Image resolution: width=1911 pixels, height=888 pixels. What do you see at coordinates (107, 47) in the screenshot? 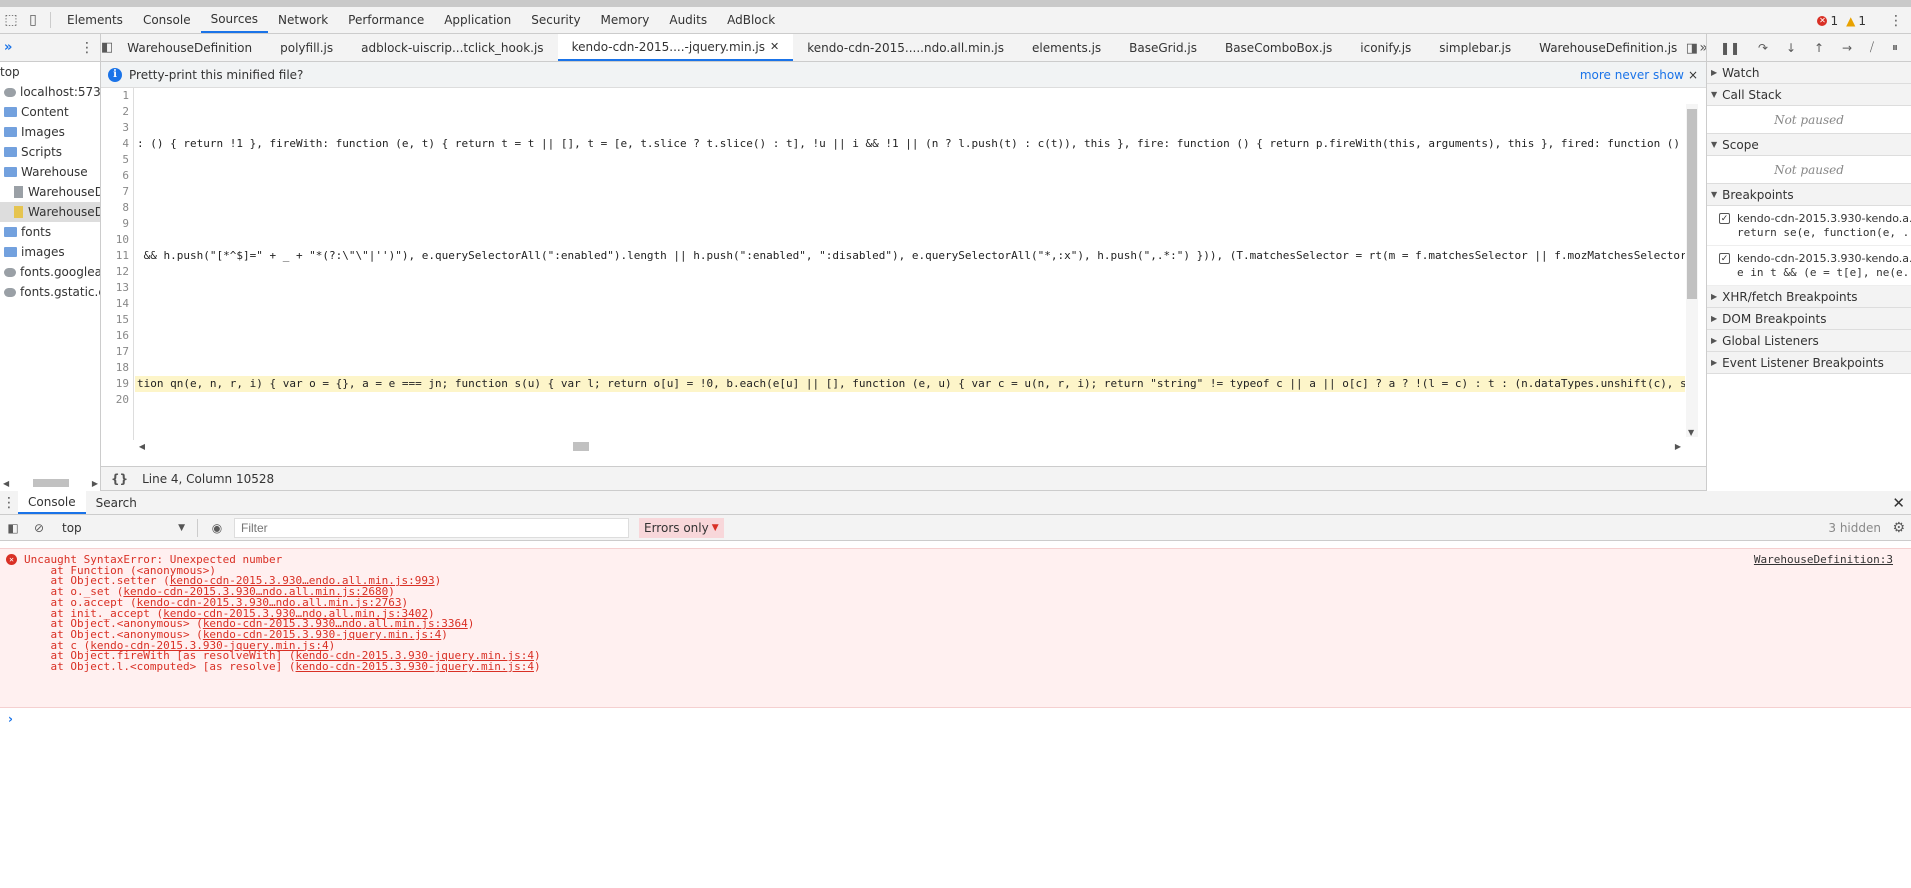
I see `toggle-navigator-icon: ◧` at bounding box center [107, 47].